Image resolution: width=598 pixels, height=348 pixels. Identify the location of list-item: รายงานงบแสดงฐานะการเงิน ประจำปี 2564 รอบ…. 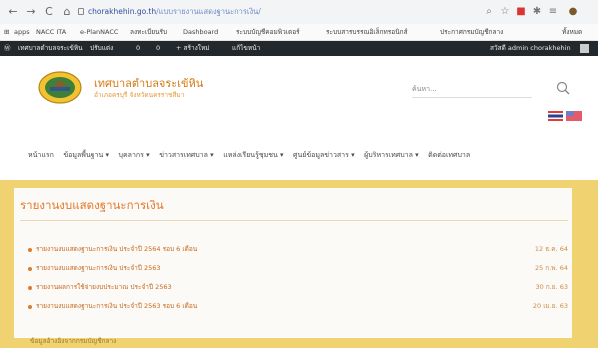
(298, 250).